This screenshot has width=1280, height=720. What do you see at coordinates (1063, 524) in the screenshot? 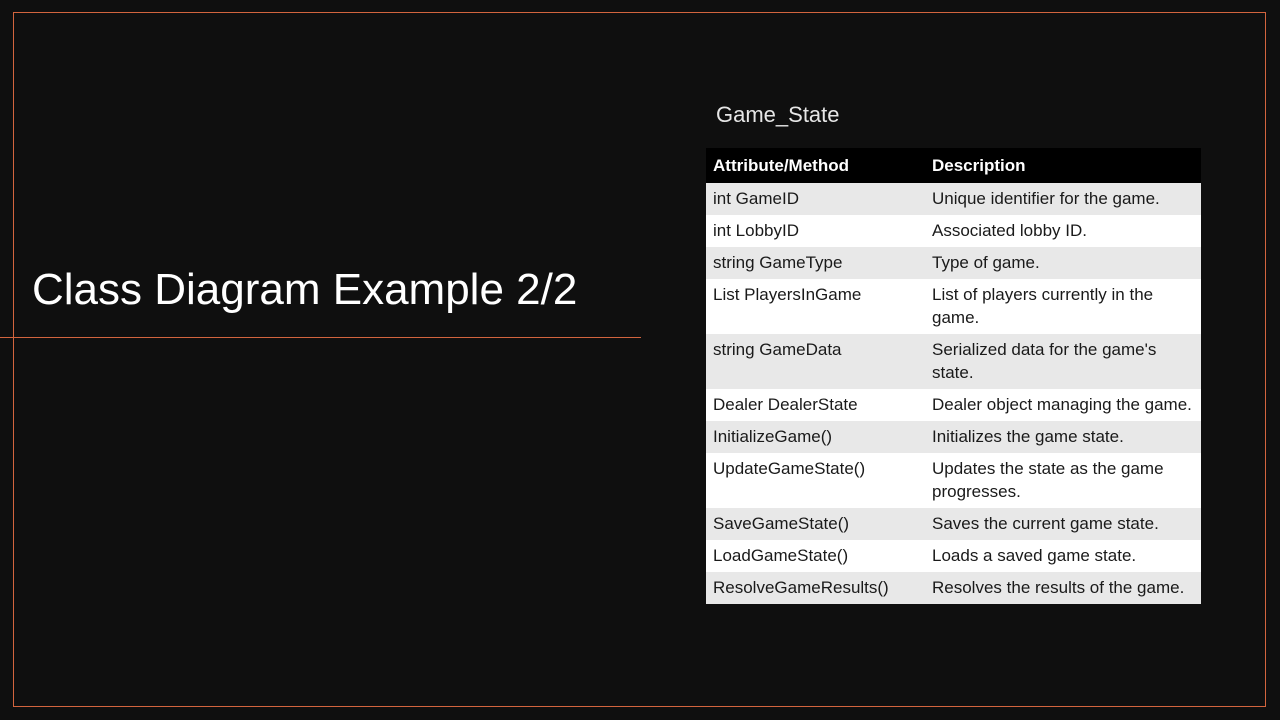
I see `description-cell: Saves the current game state.` at bounding box center [1063, 524].